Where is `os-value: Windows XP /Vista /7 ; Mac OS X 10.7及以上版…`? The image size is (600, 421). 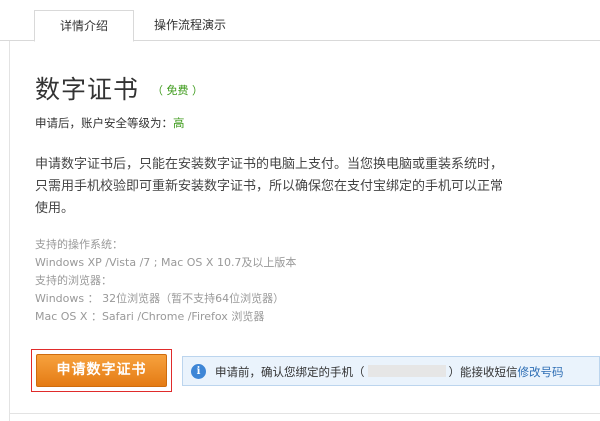
os-value: Windows XP /Vista /7 ; Mac OS X 10.7及以上版… is located at coordinates (166, 262).